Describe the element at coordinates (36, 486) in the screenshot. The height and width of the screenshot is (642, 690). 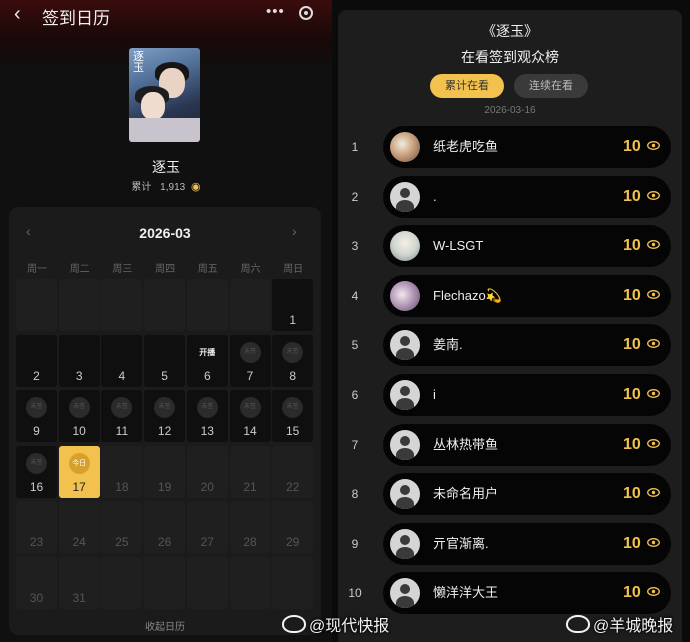
I see `calendar-day-number: 16` at that location.